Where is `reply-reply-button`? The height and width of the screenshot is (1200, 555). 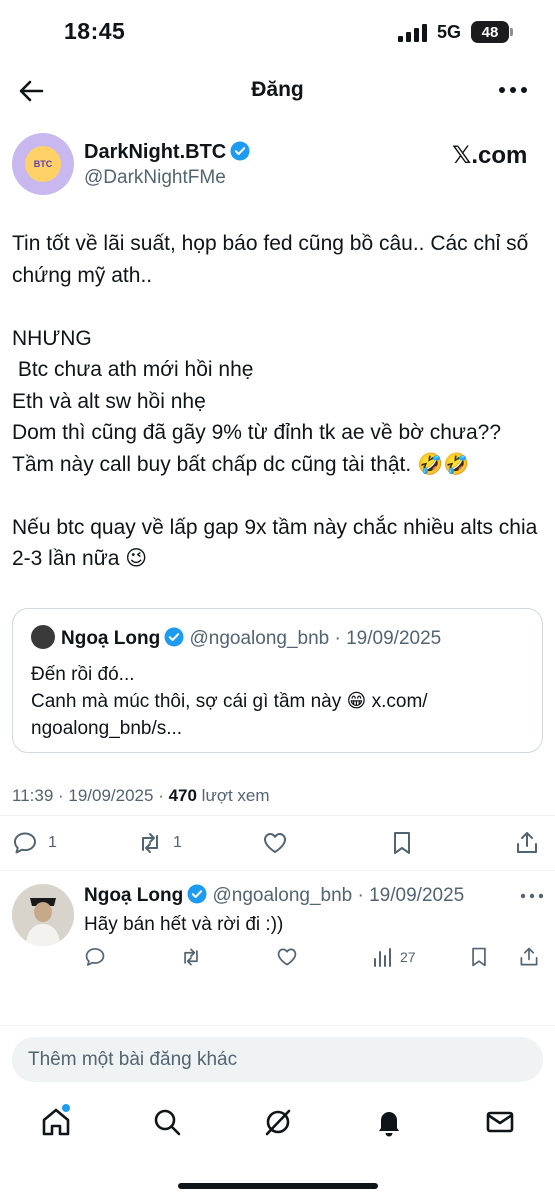
reply-reply-button is located at coordinates (95, 957).